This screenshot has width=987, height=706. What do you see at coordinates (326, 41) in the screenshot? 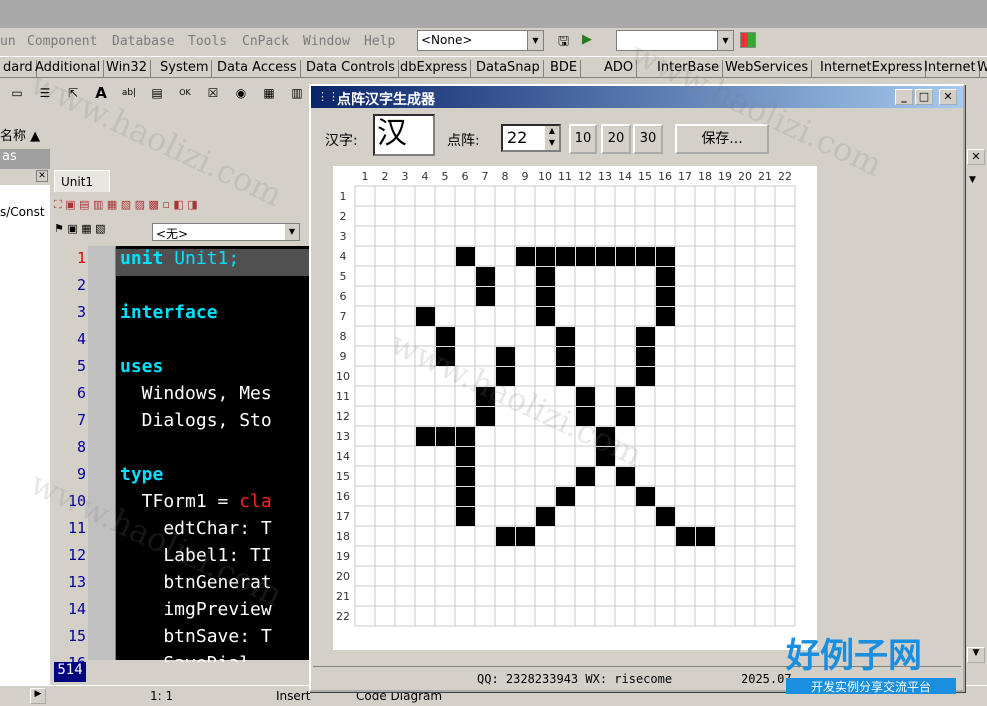
I see `menu-window: Window` at bounding box center [326, 41].